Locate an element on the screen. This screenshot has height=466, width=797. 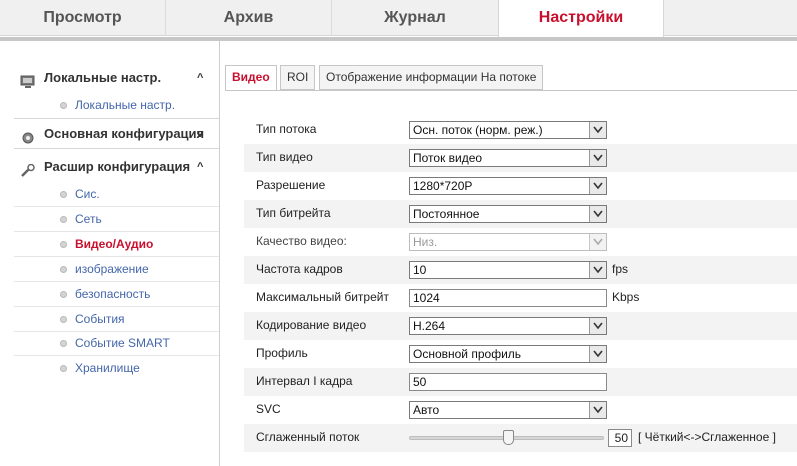
svc-label: SVC is located at coordinates (268, 409).